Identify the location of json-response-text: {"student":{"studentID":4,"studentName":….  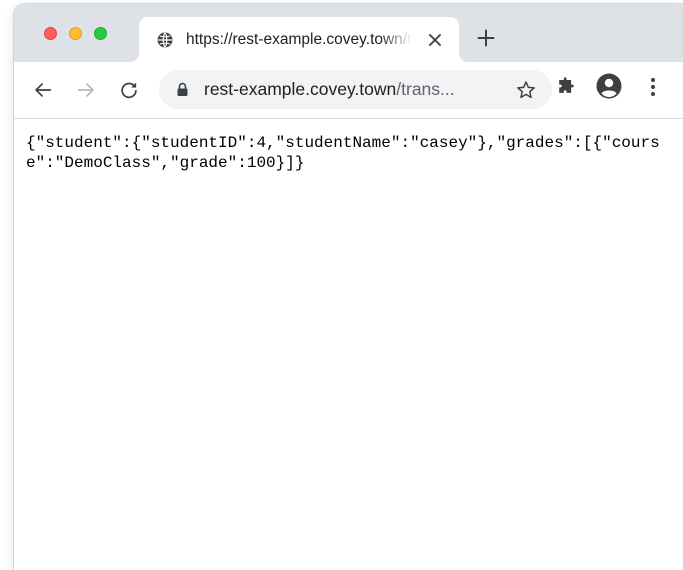
(343, 153).